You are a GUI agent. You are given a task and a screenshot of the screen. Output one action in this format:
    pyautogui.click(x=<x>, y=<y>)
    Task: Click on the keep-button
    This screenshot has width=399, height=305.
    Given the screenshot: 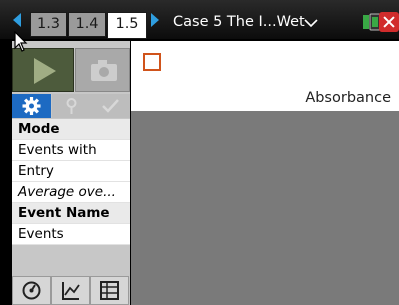 What is the action you would take?
    pyautogui.click(x=102, y=70)
    